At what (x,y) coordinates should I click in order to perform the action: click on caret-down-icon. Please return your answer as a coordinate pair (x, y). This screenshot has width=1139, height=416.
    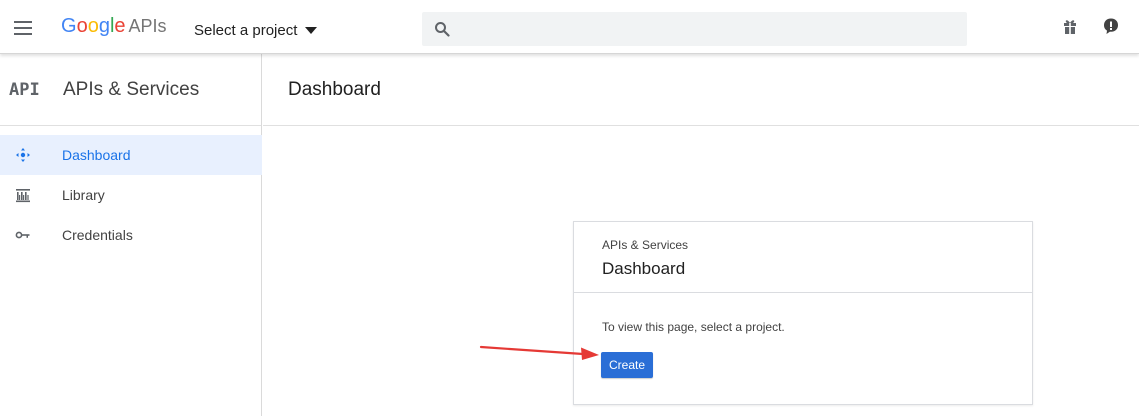
    Looking at the image, I should click on (311, 30).